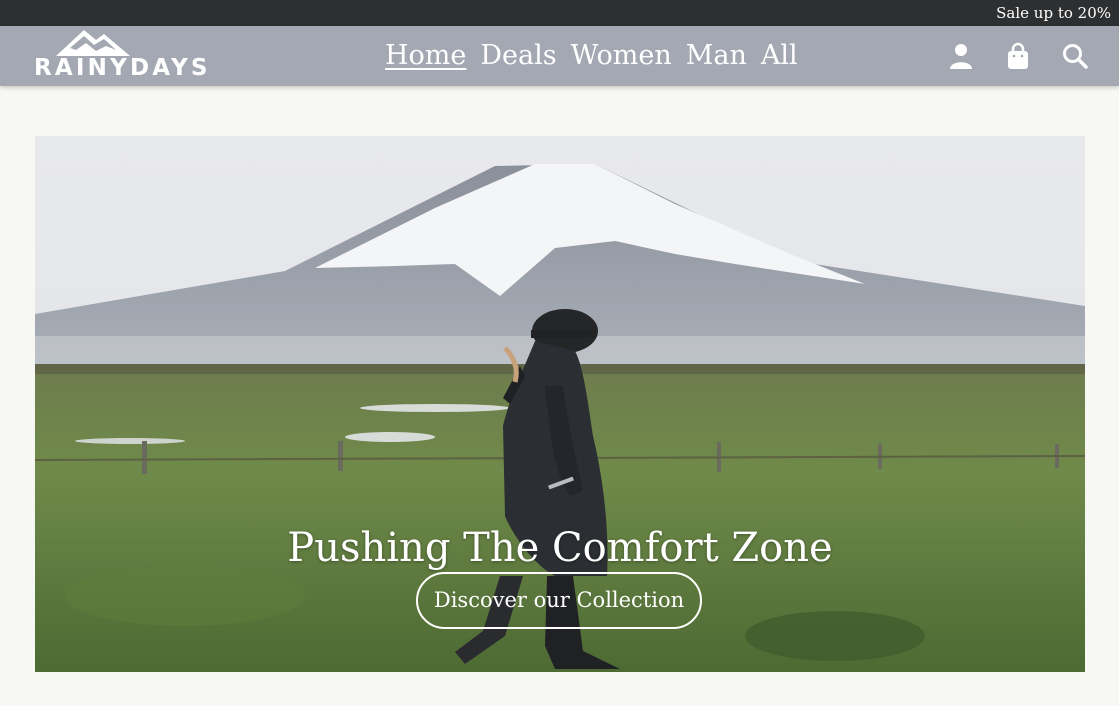 Image resolution: width=1119 pixels, height=706 pixels. Describe the element at coordinates (93, 43) in the screenshot. I see `mountain-logo-icon` at that location.